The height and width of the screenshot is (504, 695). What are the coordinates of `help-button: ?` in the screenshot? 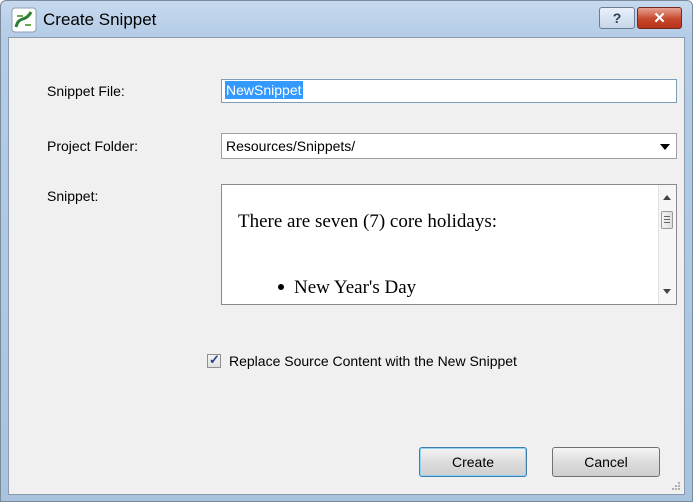 It's located at (617, 18).